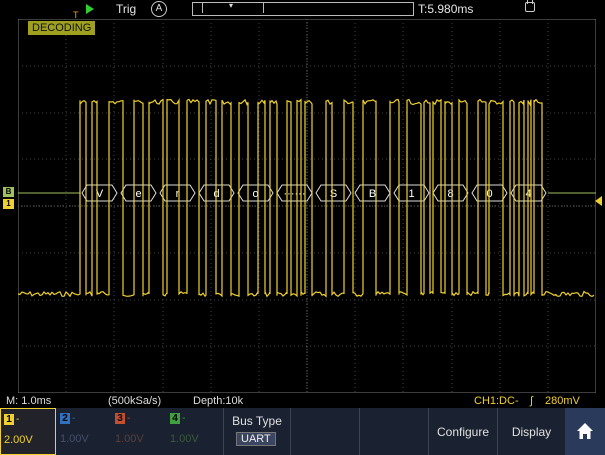 Image resolution: width=605 pixels, height=455 pixels. What do you see at coordinates (18, 419) in the screenshot?
I see `ch1-label: -` at bounding box center [18, 419].